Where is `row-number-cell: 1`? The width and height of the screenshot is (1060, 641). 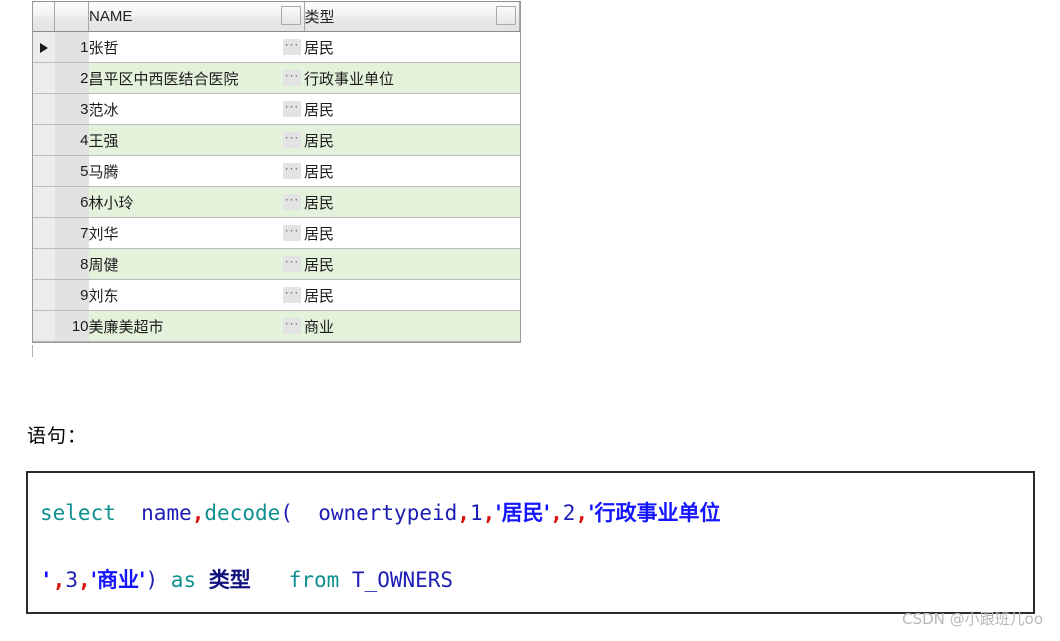 row-number-cell: 1 is located at coordinates (71, 47).